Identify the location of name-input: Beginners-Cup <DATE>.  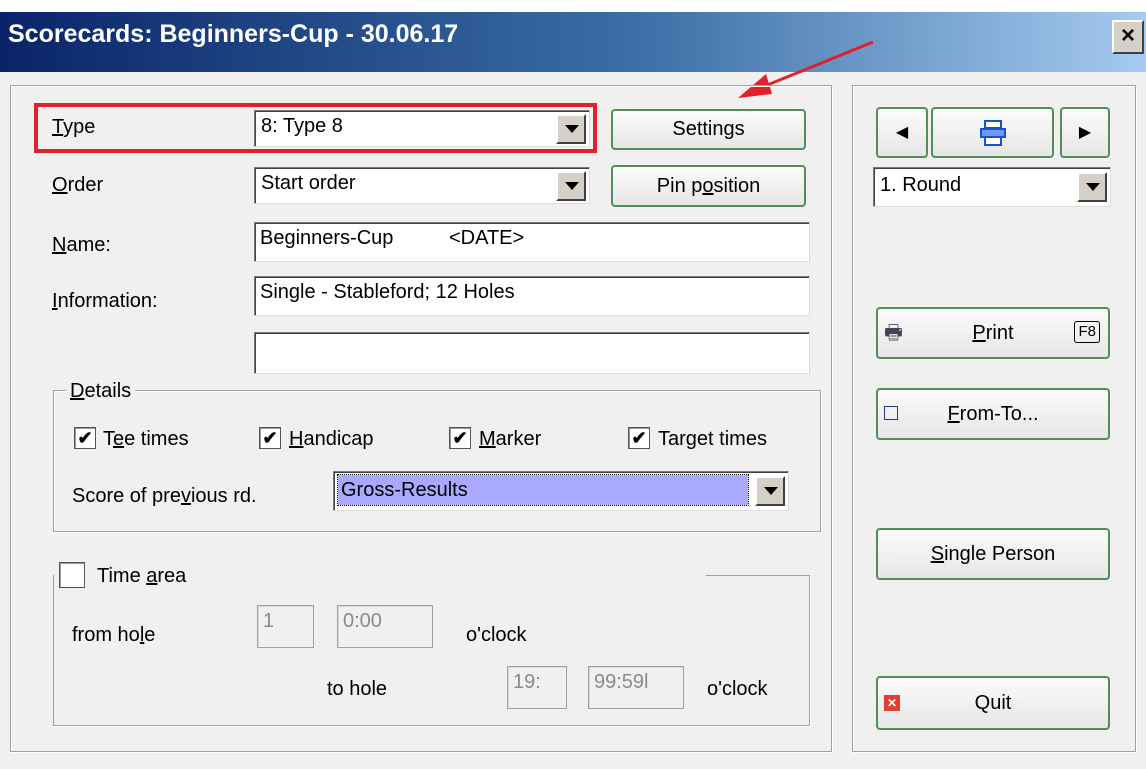
(532, 242).